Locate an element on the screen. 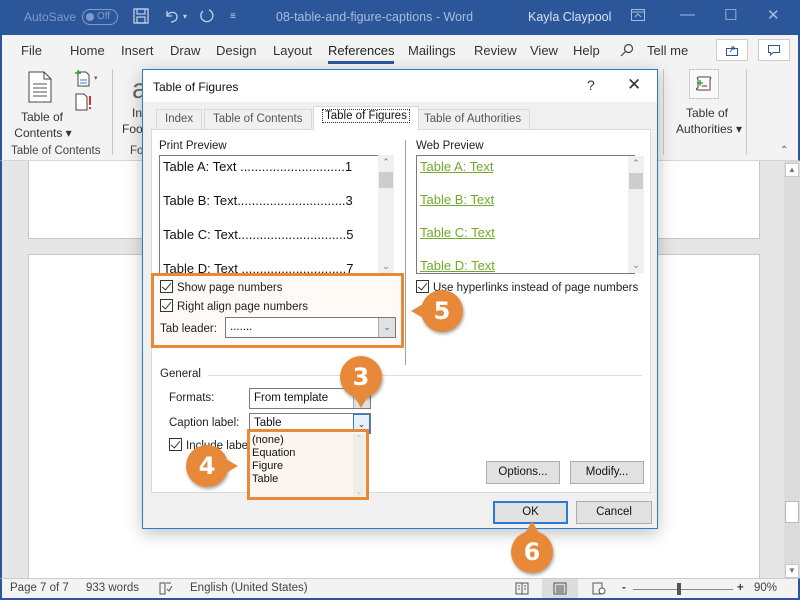 This screenshot has height=600, width=800. toc-group-label: Table of Contents is located at coordinates (56, 151).